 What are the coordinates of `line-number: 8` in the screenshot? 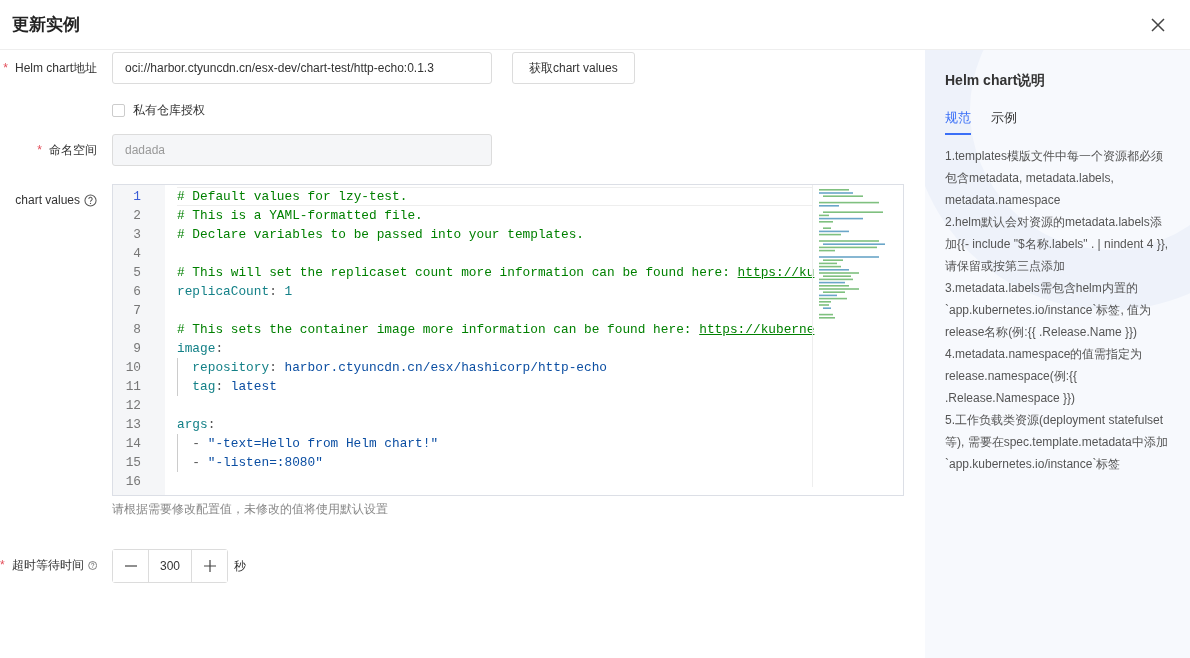 It's located at (137, 330).